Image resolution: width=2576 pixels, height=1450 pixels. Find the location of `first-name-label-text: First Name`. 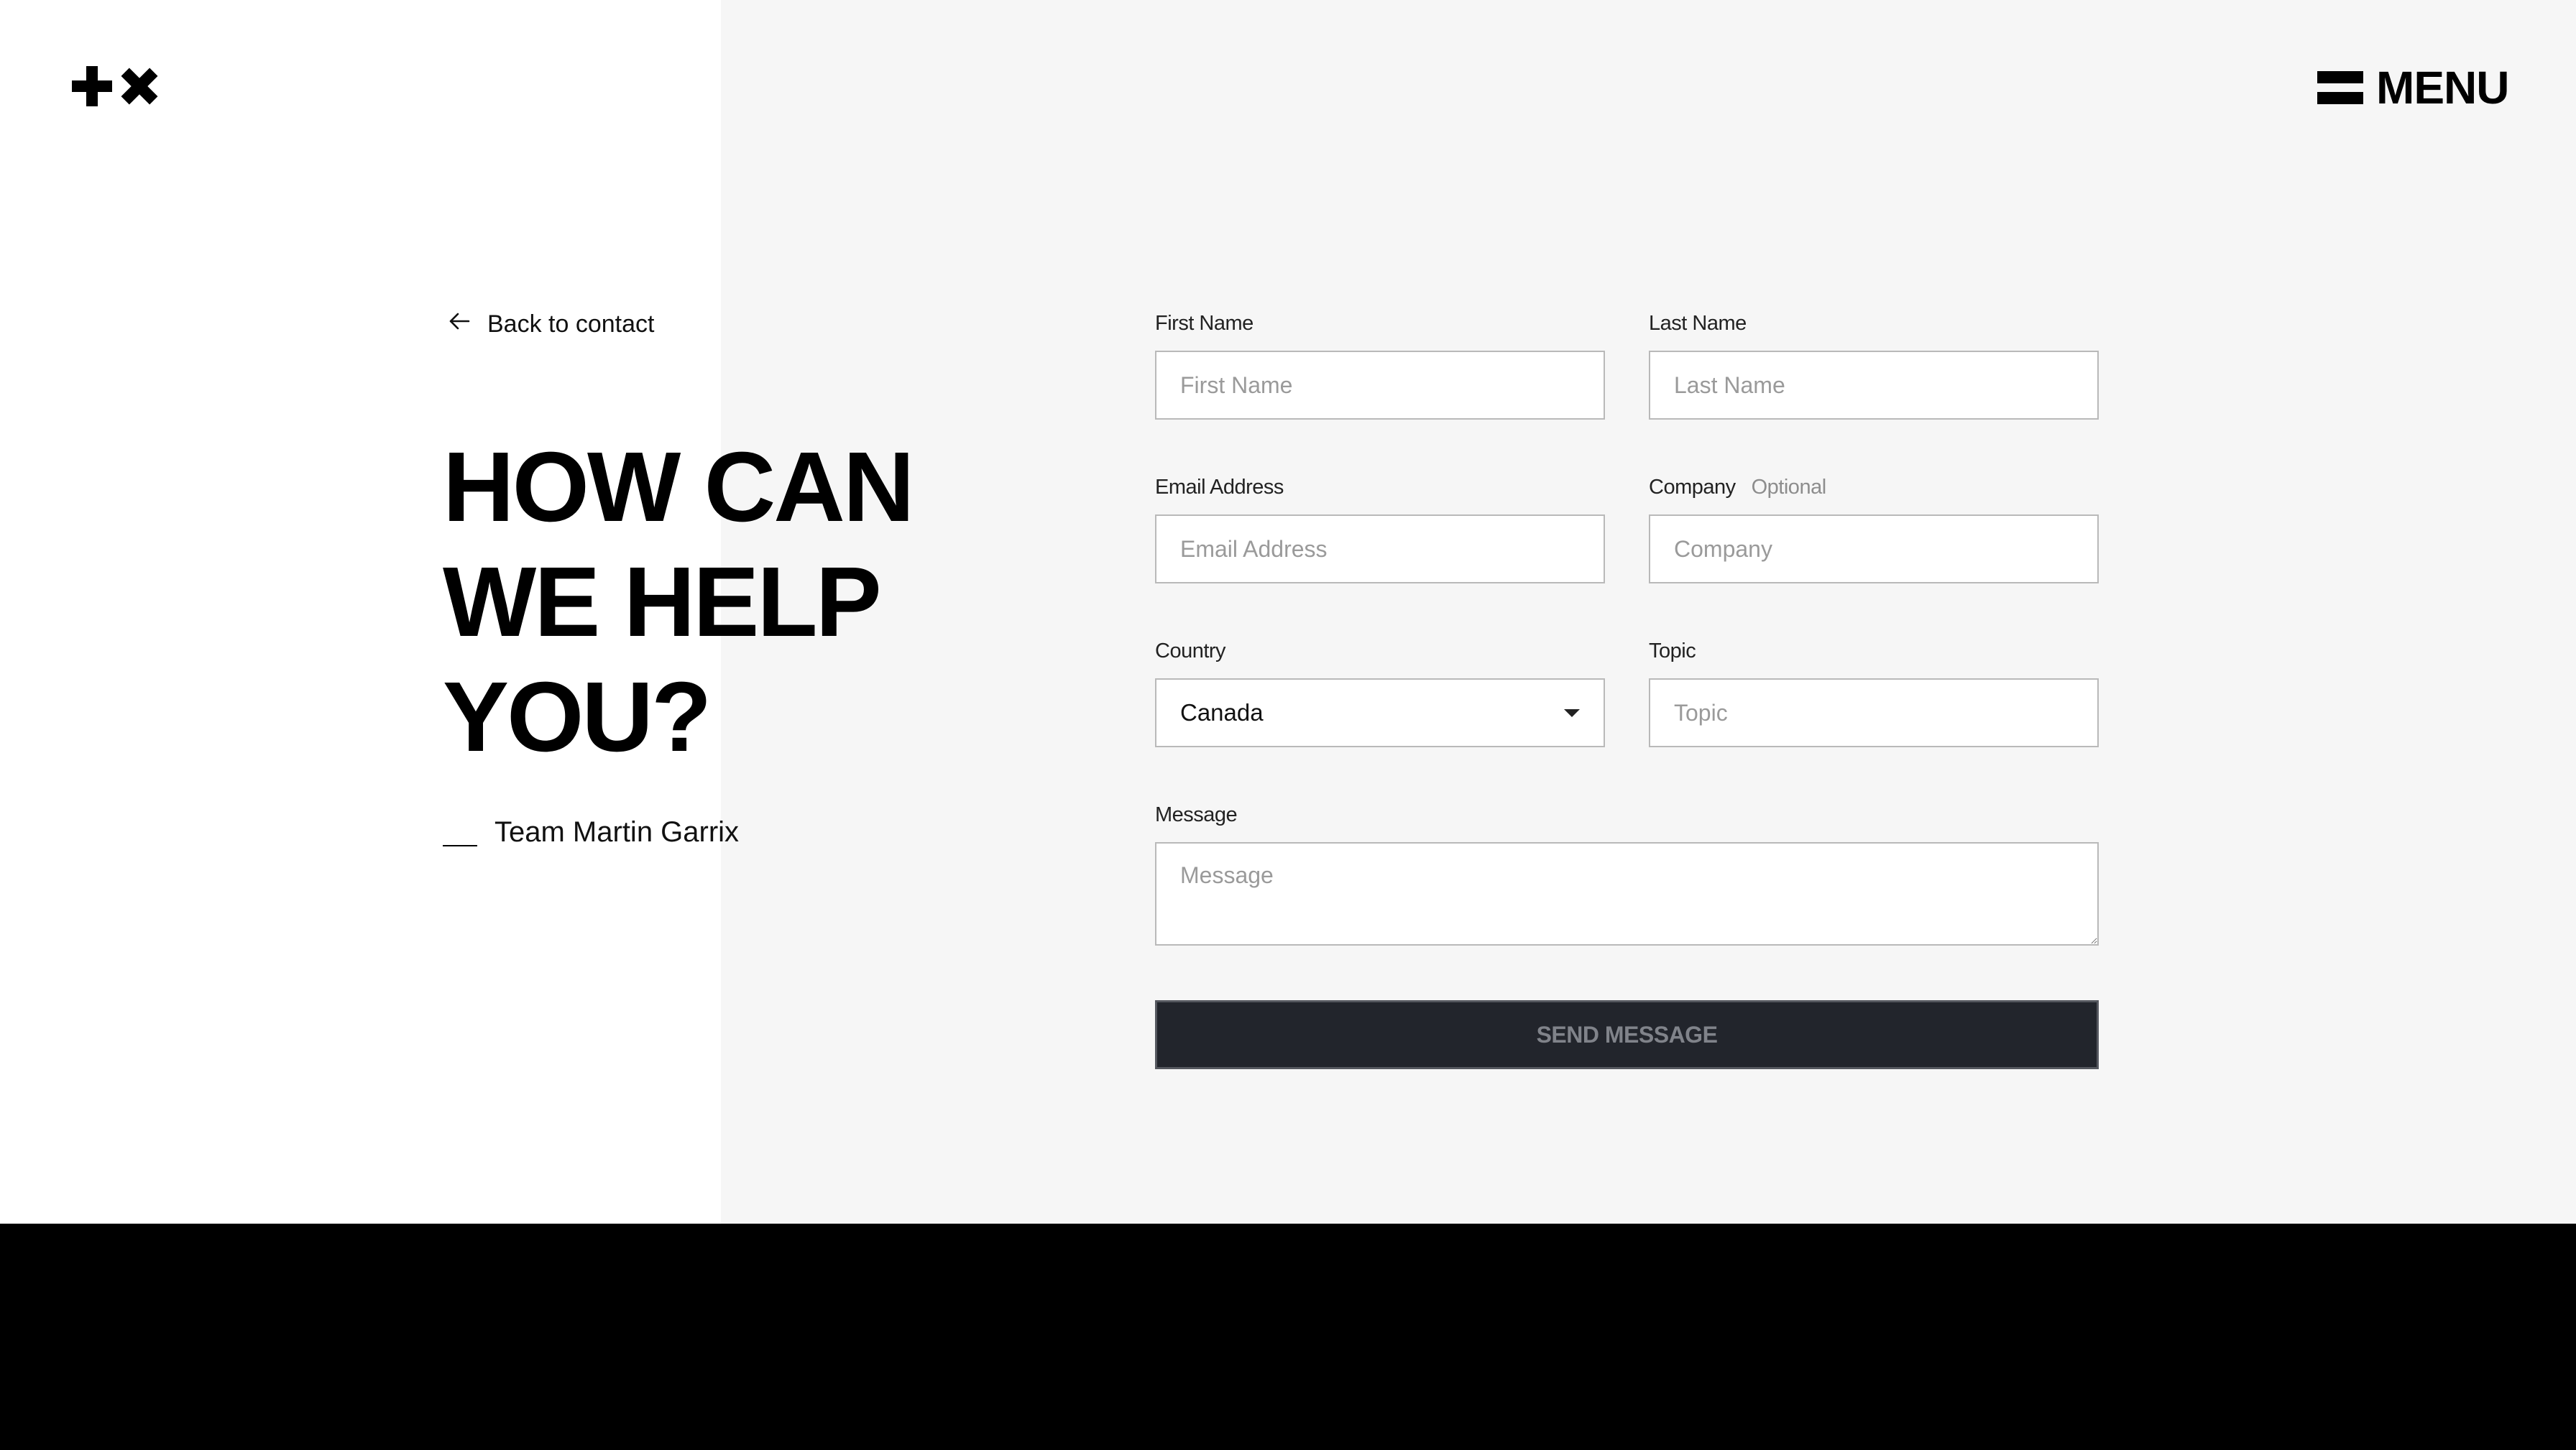

first-name-label-text: First Name is located at coordinates (1204, 323).